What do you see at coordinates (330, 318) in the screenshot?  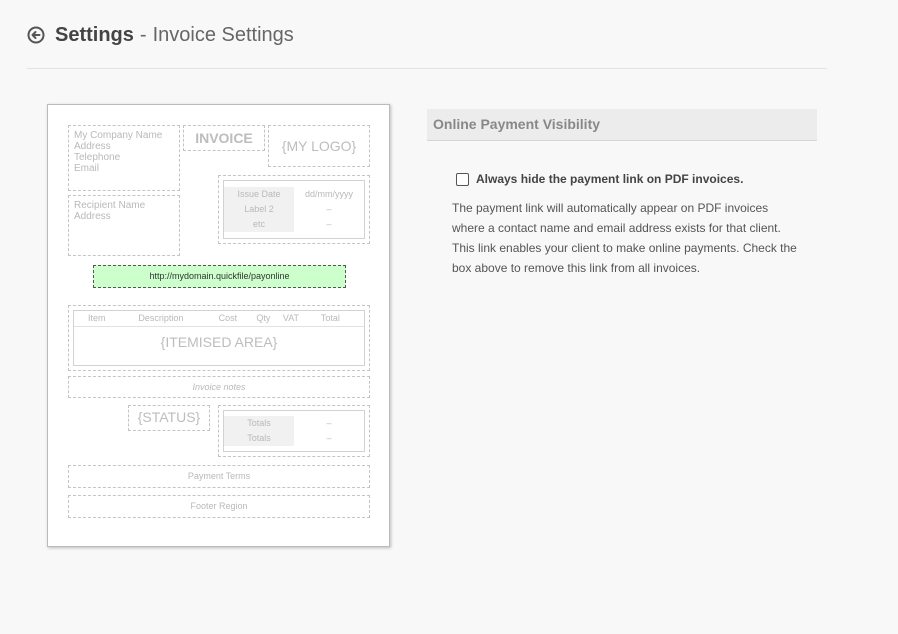 I see `column-header-total: Total` at bounding box center [330, 318].